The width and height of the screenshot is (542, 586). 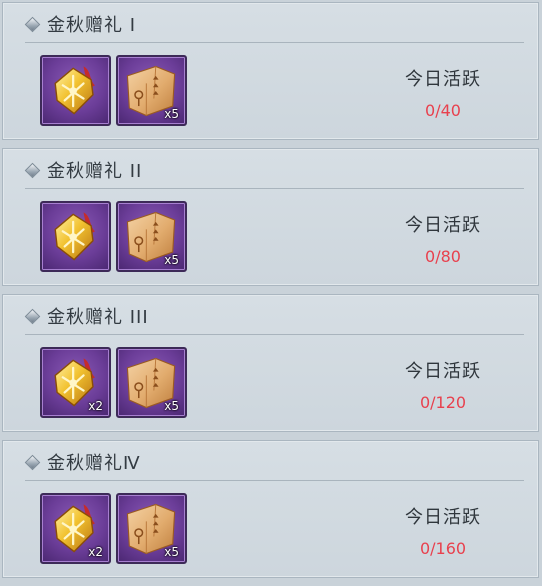 What do you see at coordinates (443, 402) in the screenshot?
I see `activity-progress-value: 0/120` at bounding box center [443, 402].